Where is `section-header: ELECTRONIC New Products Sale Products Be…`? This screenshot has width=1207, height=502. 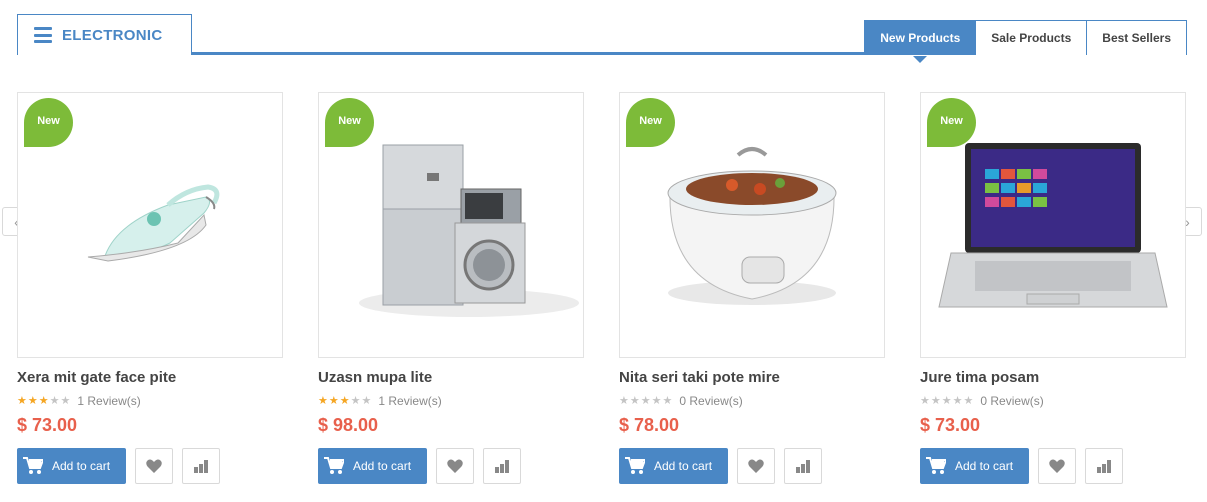
section-header: ELECTRONIC New Products Sale Products Be… is located at coordinates (602, 38).